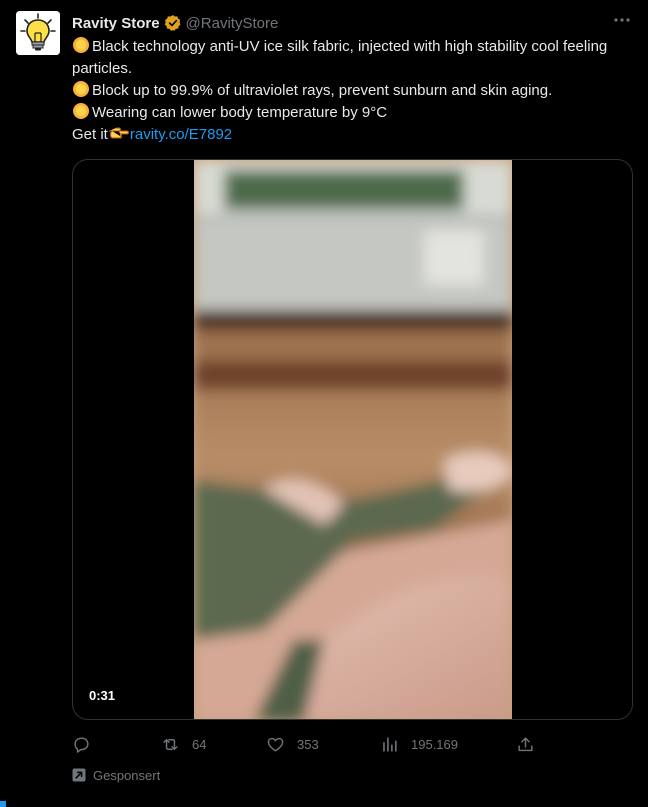 The height and width of the screenshot is (807, 648). Describe the element at coordinates (116, 23) in the screenshot. I see `display-name: Ravity Store` at that location.